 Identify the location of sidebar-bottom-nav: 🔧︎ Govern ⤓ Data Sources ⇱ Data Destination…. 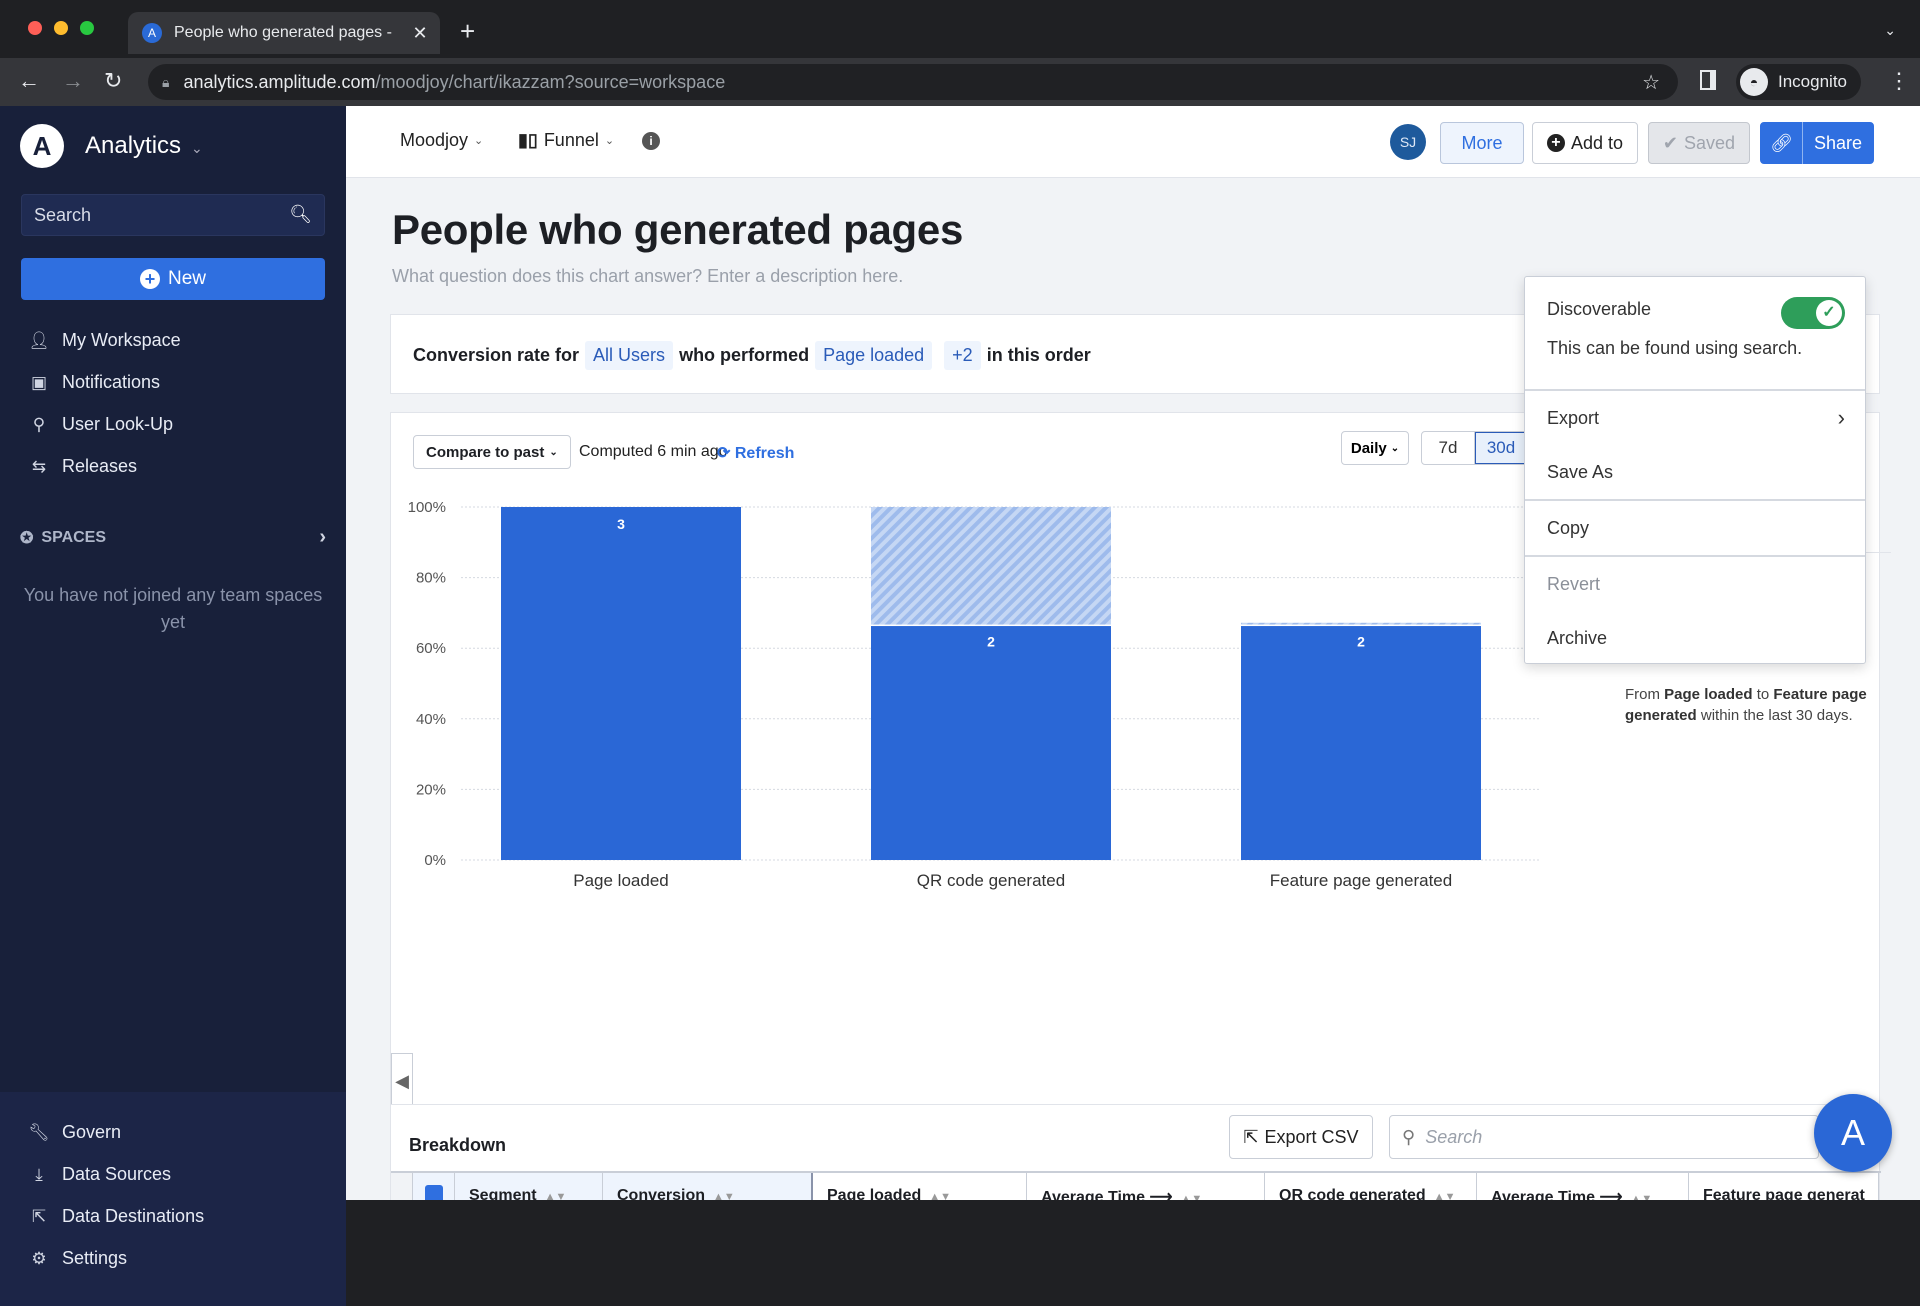
(173, 1199).